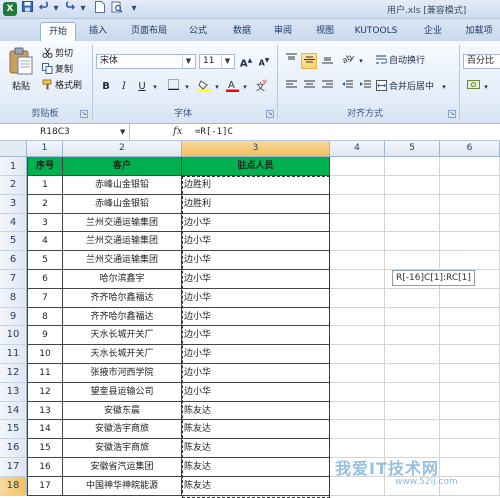  Describe the element at coordinates (100, 8) in the screenshot. I see `new-file-icon` at that location.